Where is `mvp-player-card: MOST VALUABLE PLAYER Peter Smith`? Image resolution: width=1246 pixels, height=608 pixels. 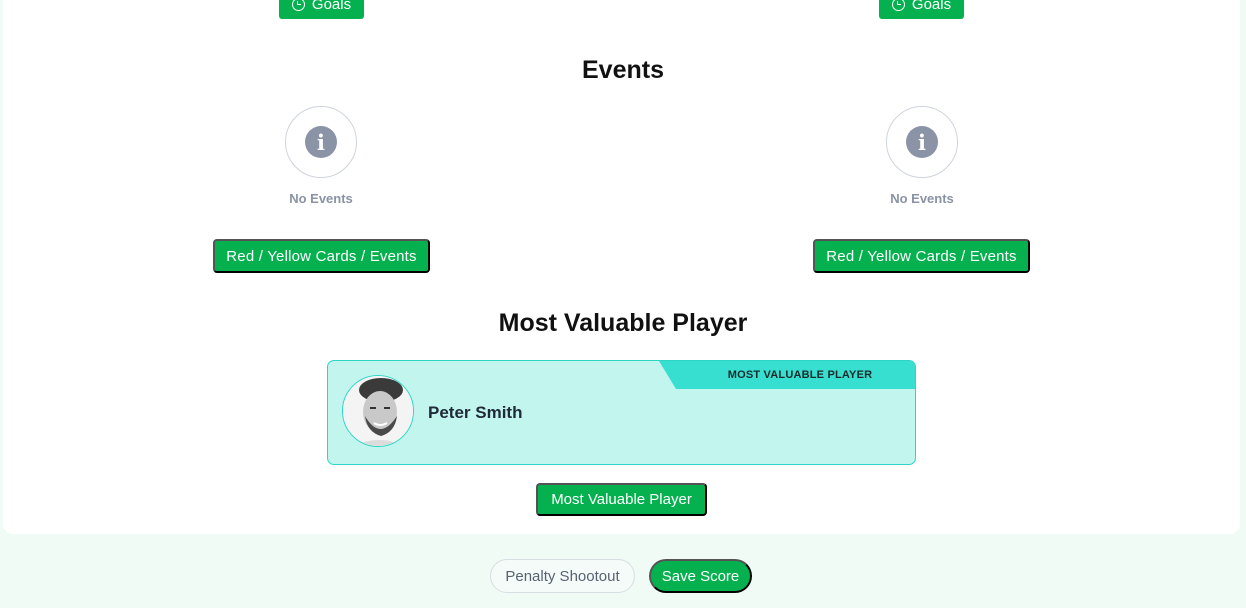
mvp-player-card: MOST VALUABLE PLAYER Peter Smith is located at coordinates (621, 412).